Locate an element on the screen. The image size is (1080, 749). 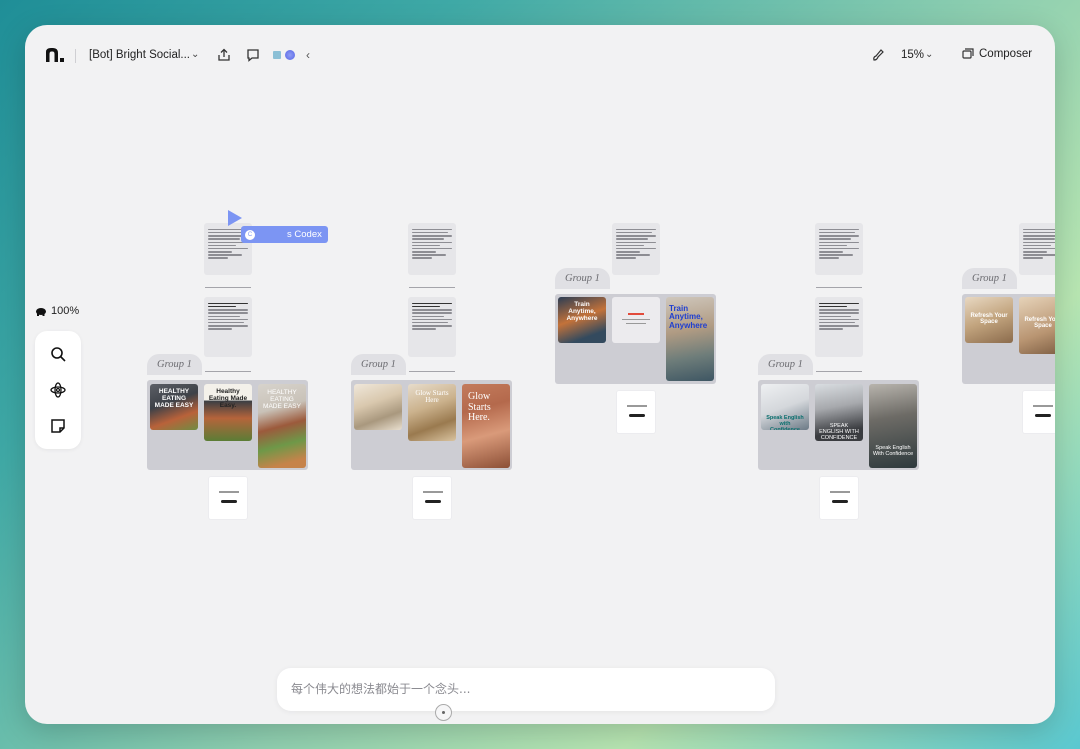
user-avatar is located at coordinates (290, 55).